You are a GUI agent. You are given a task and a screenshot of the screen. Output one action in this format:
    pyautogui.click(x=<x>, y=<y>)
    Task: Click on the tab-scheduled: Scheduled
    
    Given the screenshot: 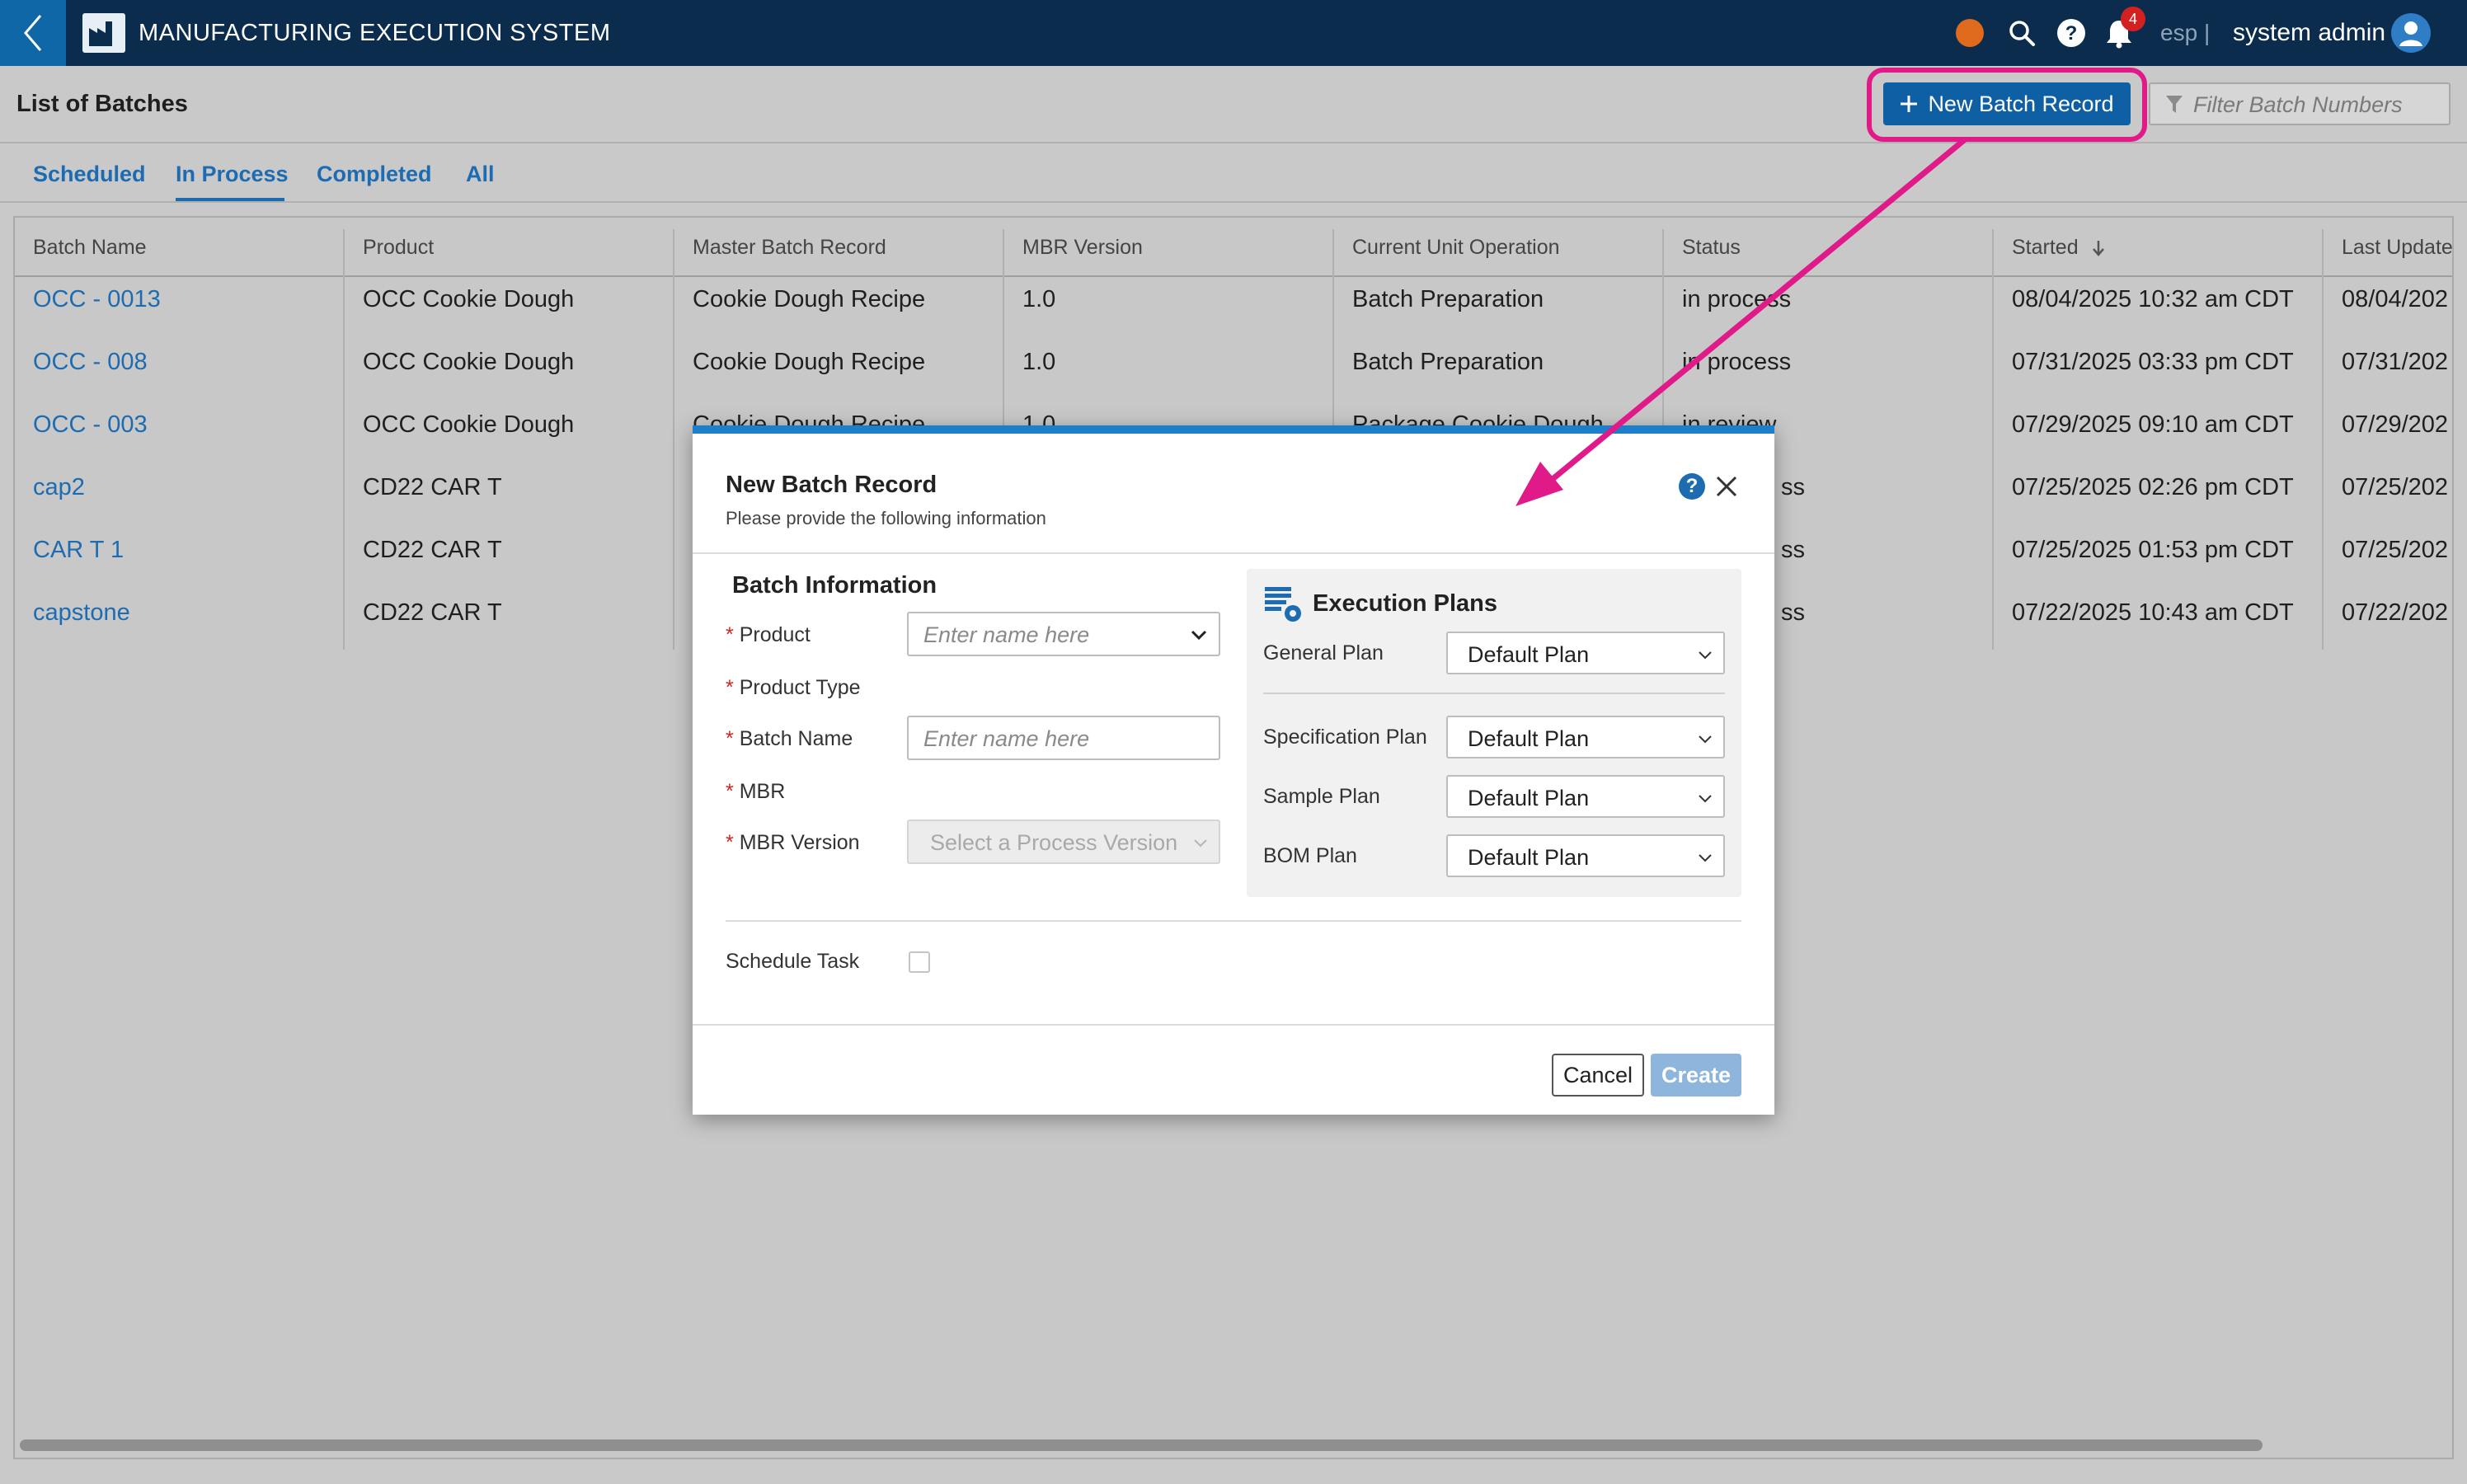 What is the action you would take?
    pyautogui.click(x=89, y=174)
    